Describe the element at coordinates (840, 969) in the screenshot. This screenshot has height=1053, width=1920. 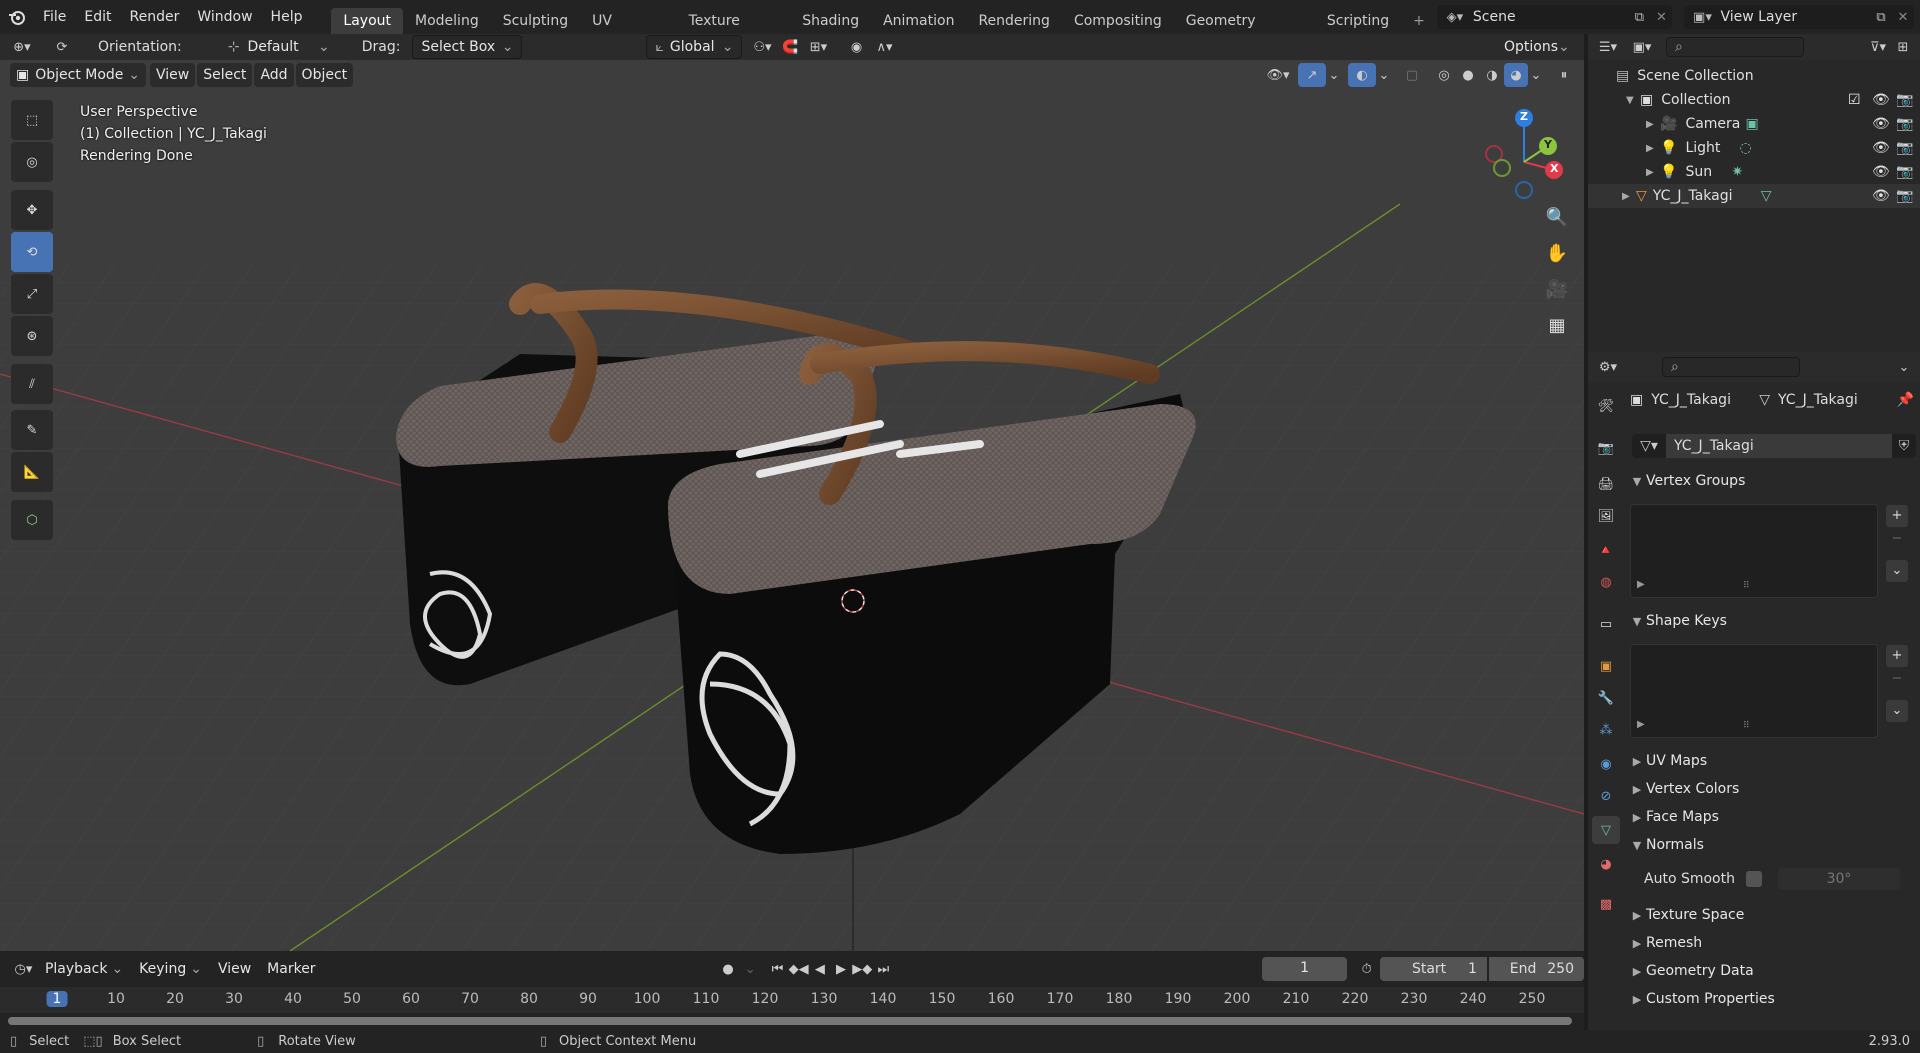
I see `play-icon: ▶` at that location.